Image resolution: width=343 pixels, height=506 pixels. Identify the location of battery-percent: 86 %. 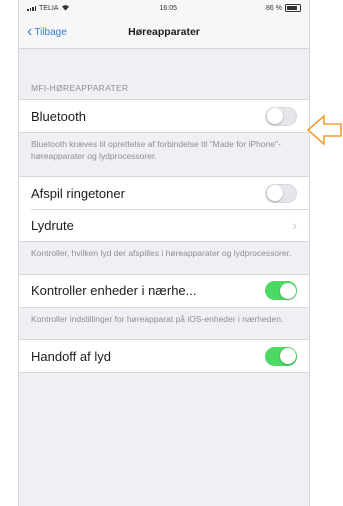
(274, 8).